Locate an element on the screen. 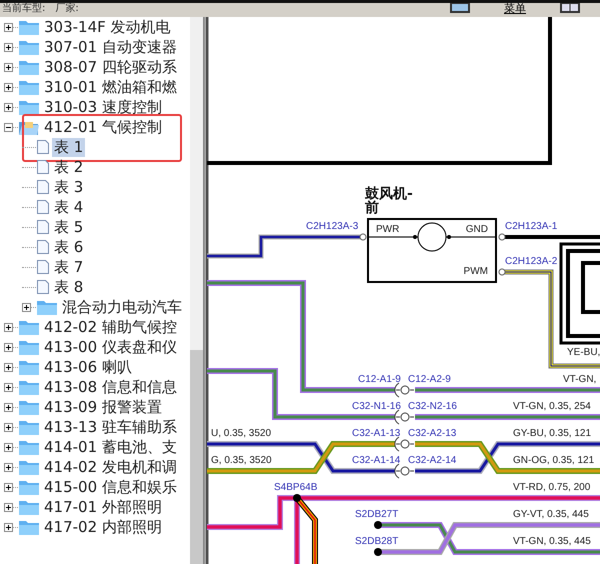  wire-label: YE-BU, is located at coordinates (583, 352).